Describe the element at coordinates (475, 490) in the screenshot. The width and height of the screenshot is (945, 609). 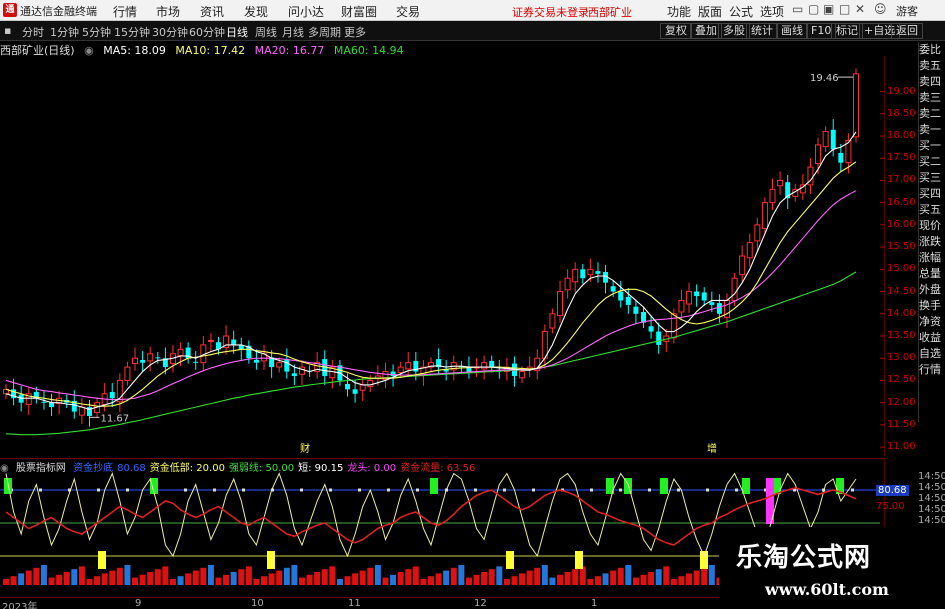
I see `indicator-dot` at that location.